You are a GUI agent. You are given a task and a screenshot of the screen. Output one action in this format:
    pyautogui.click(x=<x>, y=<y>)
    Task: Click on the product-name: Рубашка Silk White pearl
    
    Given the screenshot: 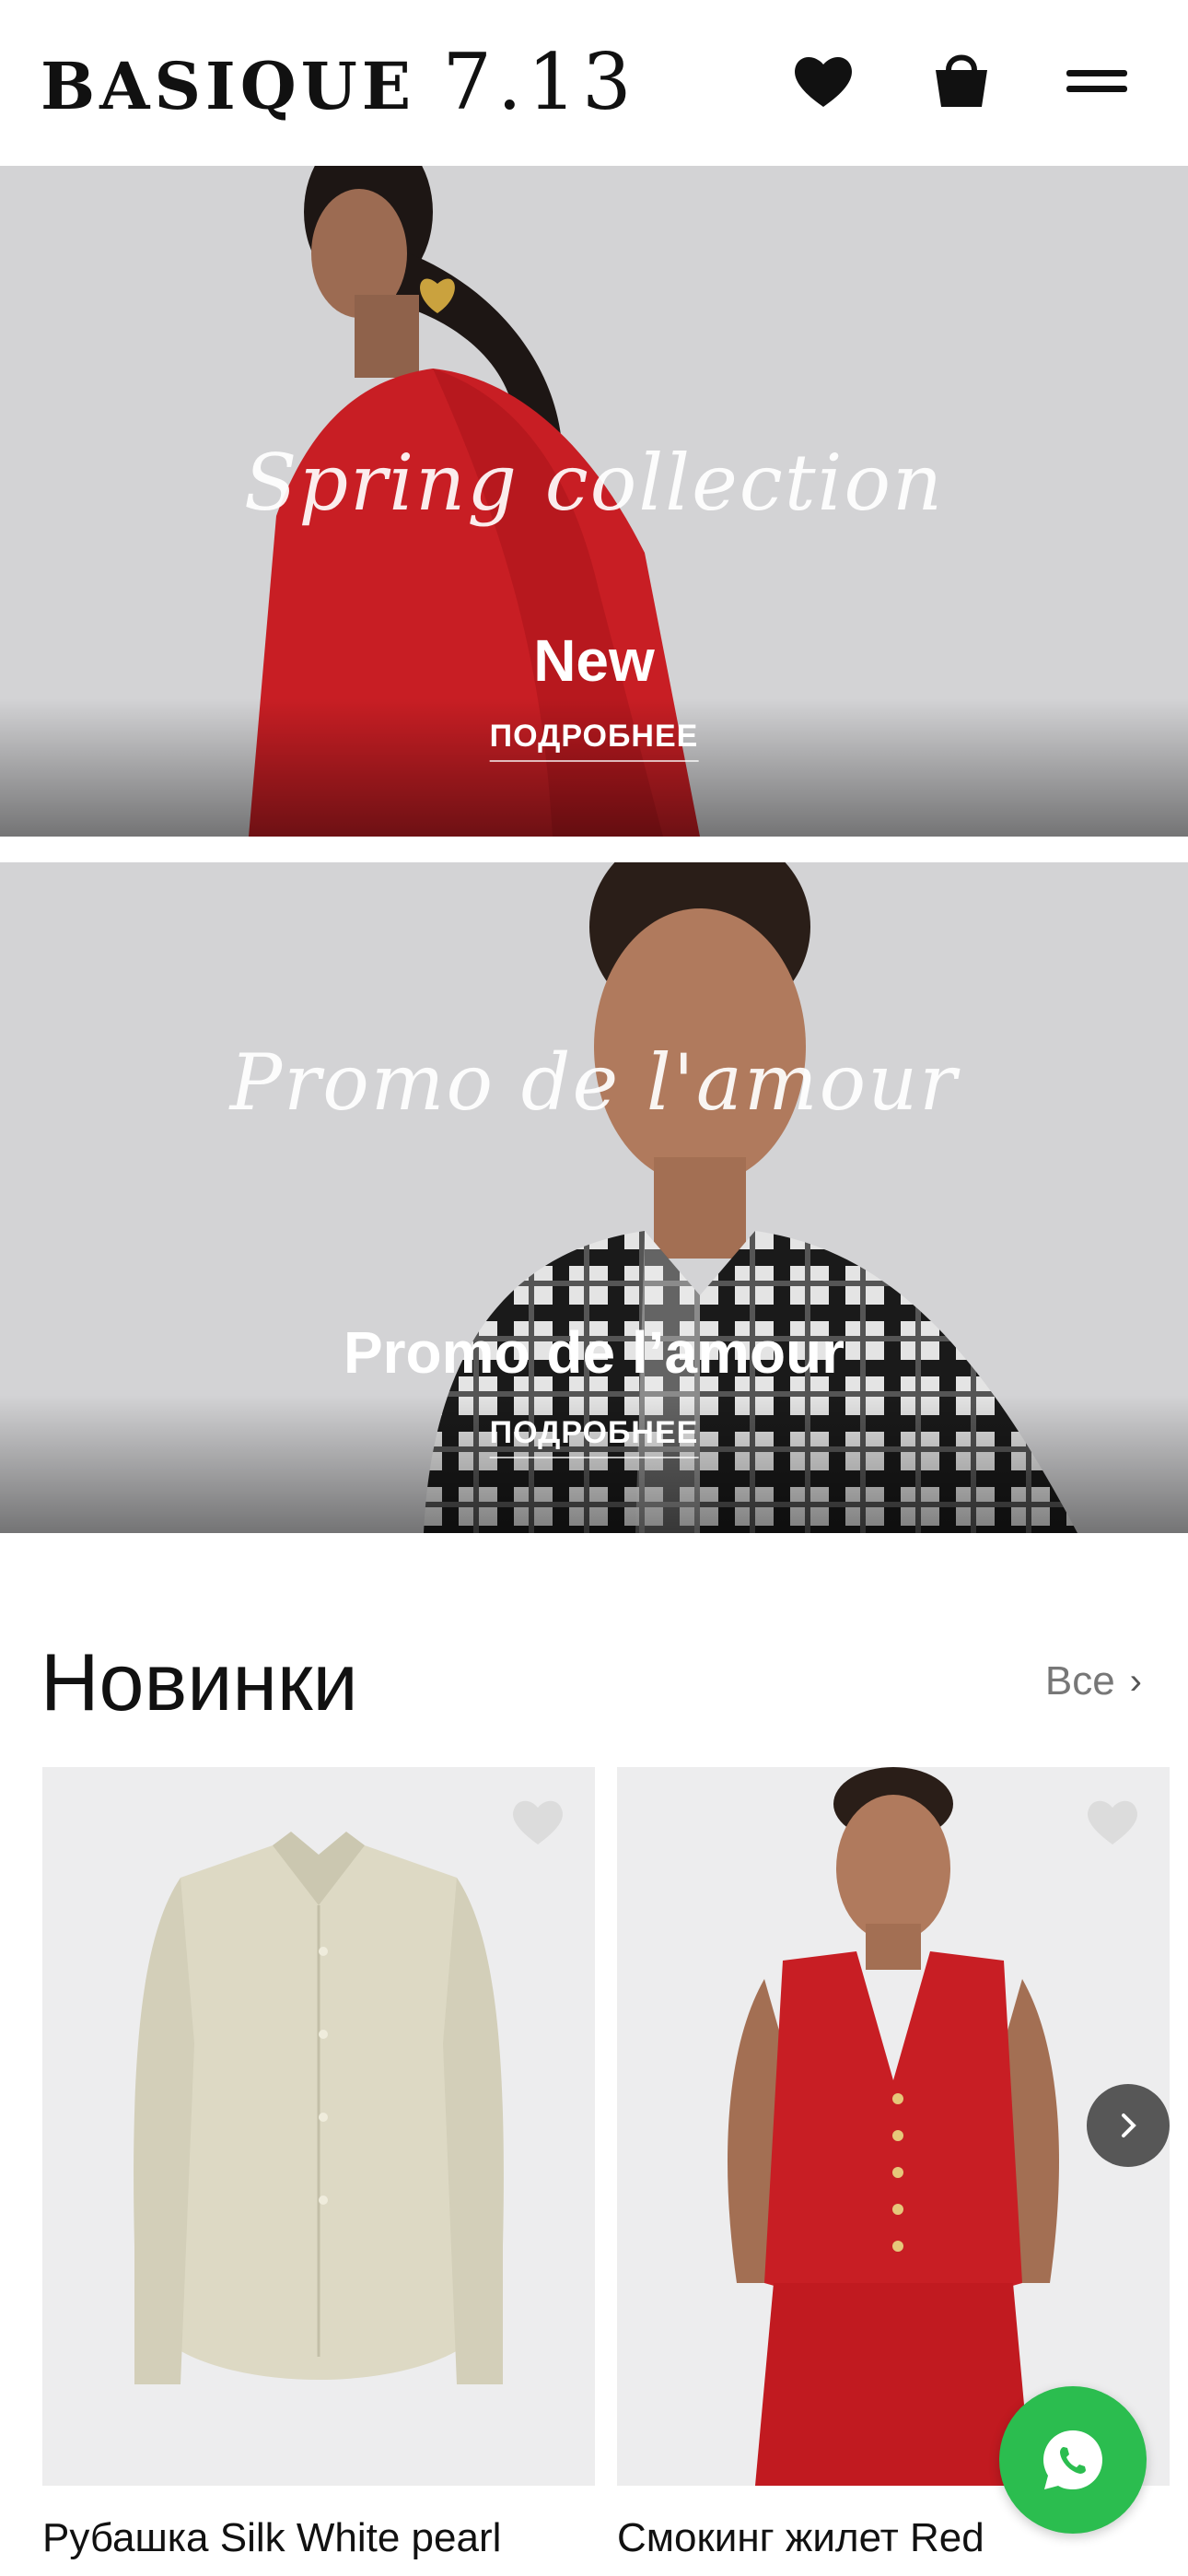 What is the action you would take?
    pyautogui.click(x=271, y=2538)
    